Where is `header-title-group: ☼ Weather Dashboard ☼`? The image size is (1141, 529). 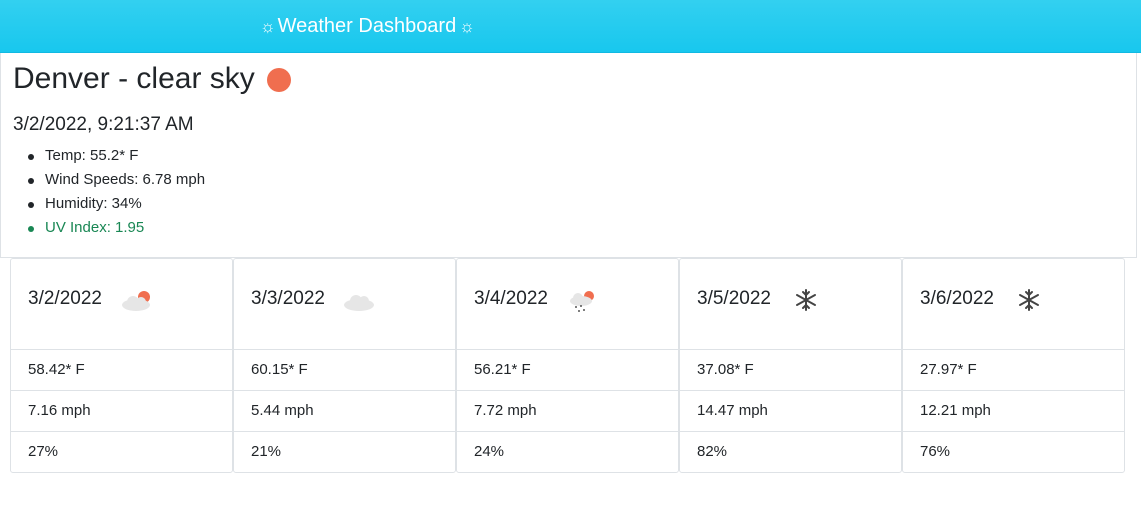 header-title-group: ☼ Weather Dashboard ☼ is located at coordinates (367, 26).